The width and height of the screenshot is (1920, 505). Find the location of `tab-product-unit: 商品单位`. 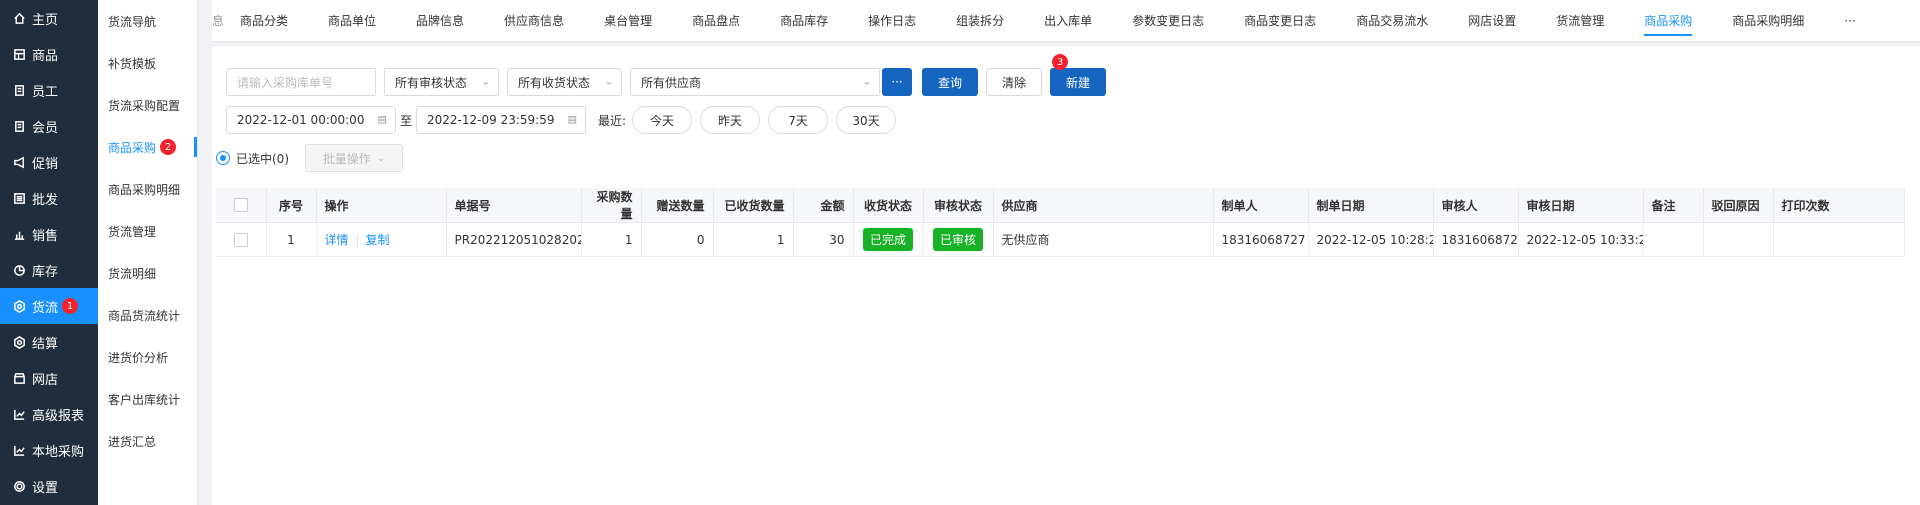

tab-product-unit: 商品单位 is located at coordinates (352, 20).